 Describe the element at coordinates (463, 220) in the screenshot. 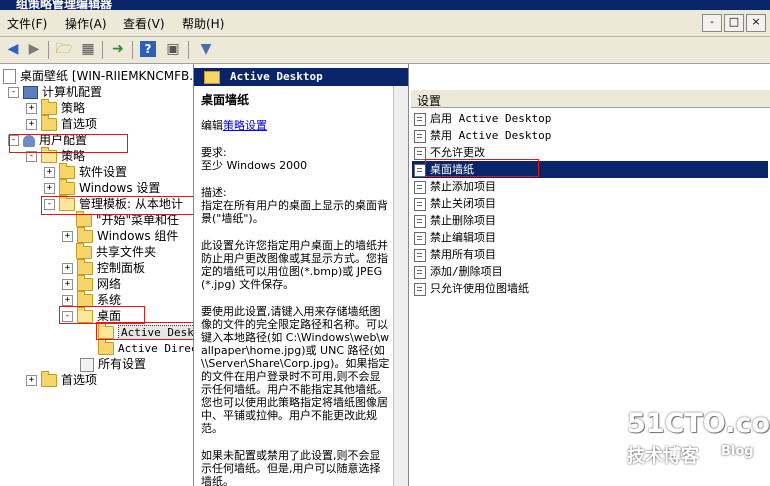

I see `setting-label: 禁止删除项目` at that location.